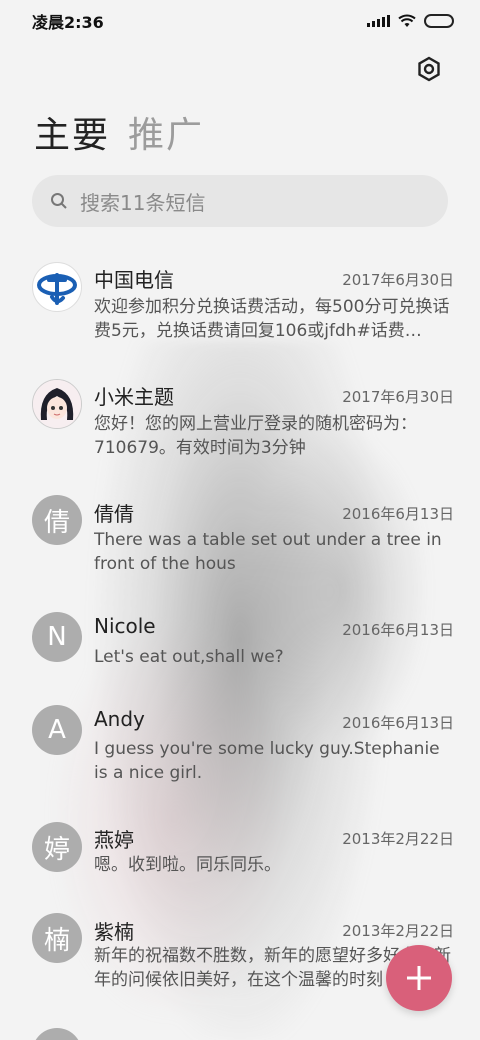 This screenshot has height=1040, width=480. Describe the element at coordinates (57, 847) in the screenshot. I see `contact-avatar: 婷` at that location.